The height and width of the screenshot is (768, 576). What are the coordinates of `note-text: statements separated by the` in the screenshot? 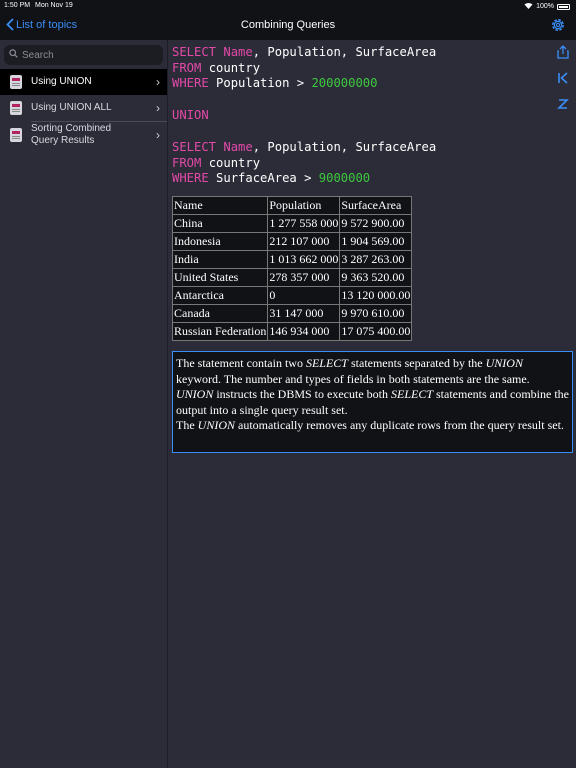 It's located at (416, 363).